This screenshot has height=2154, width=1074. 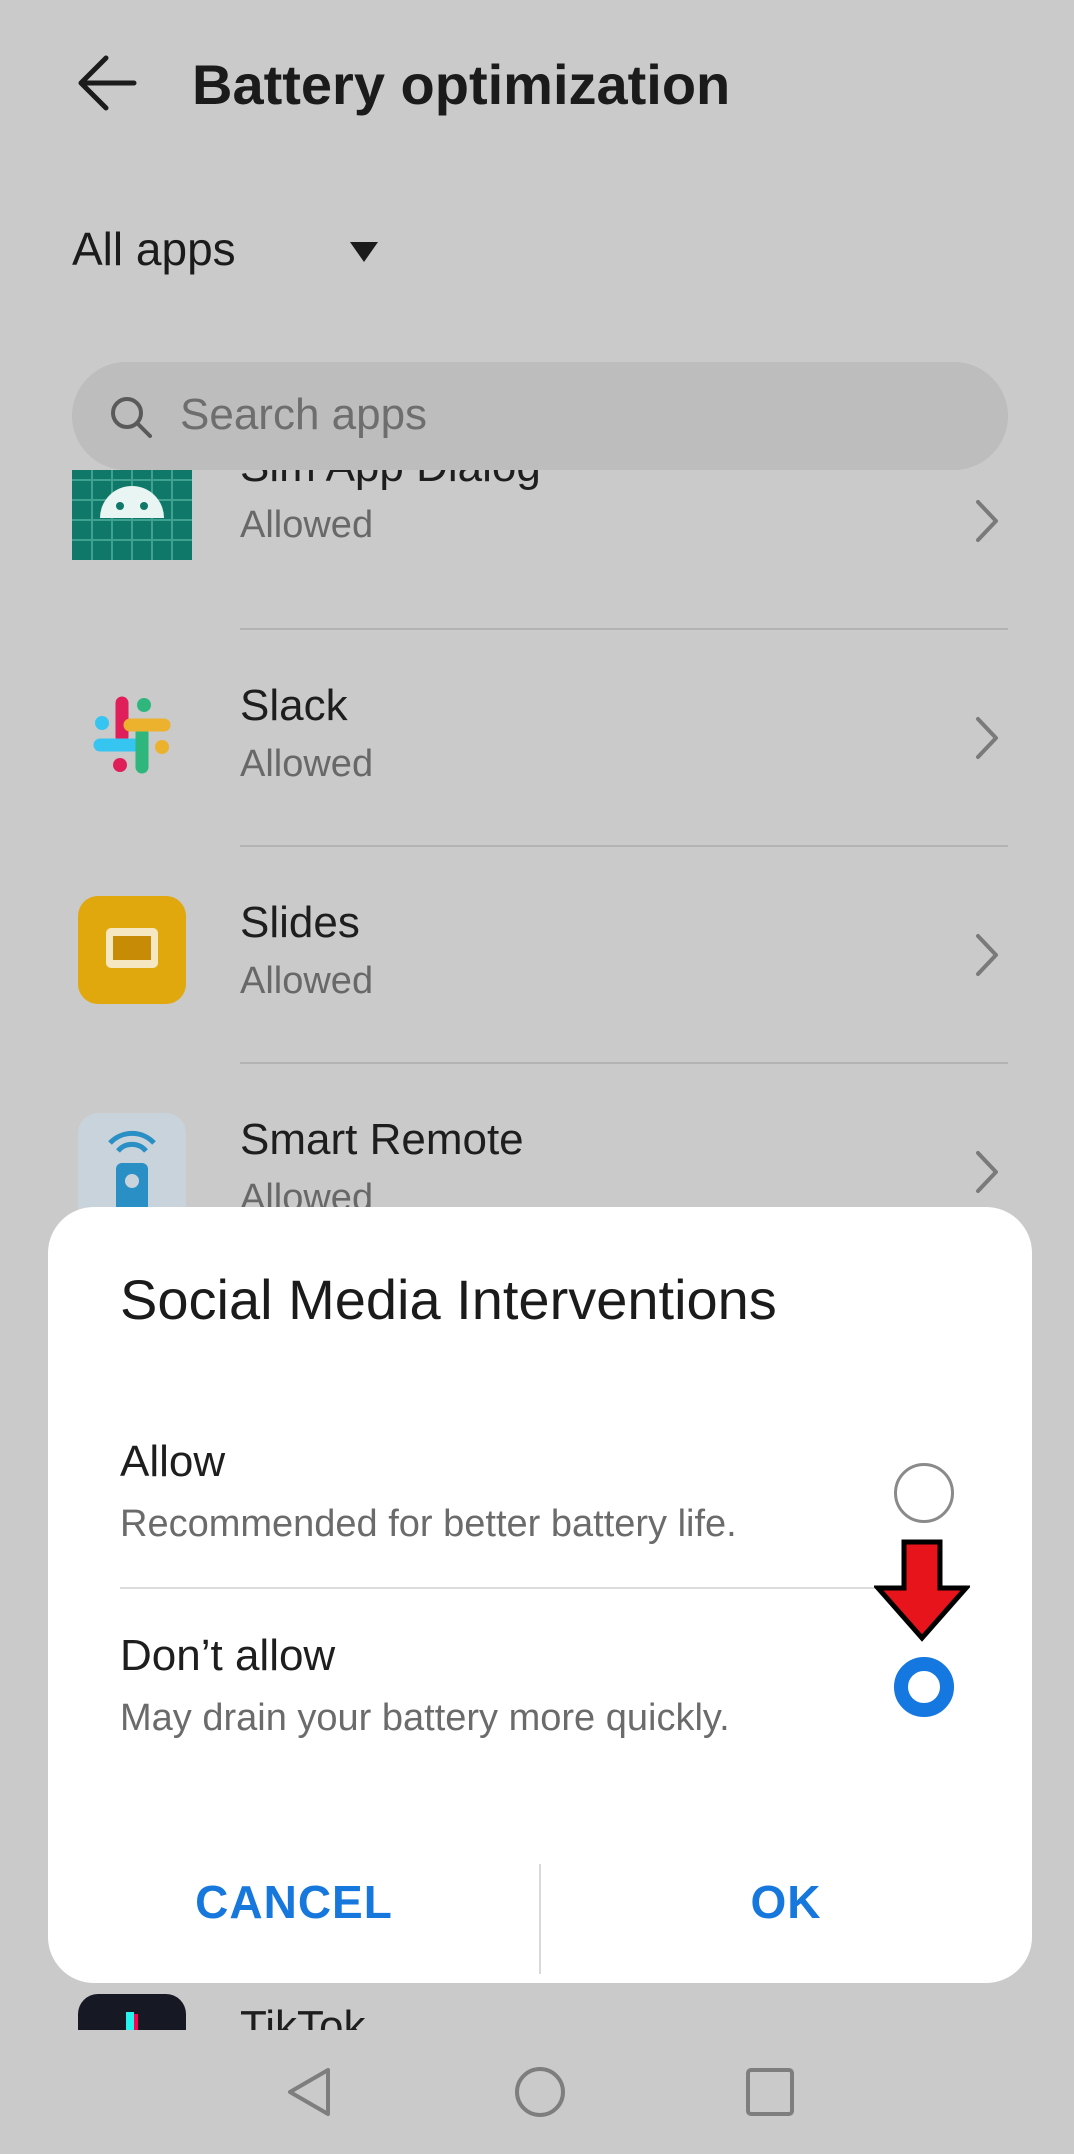 I want to click on back-triangle-icon, so click(x=310, y=2092).